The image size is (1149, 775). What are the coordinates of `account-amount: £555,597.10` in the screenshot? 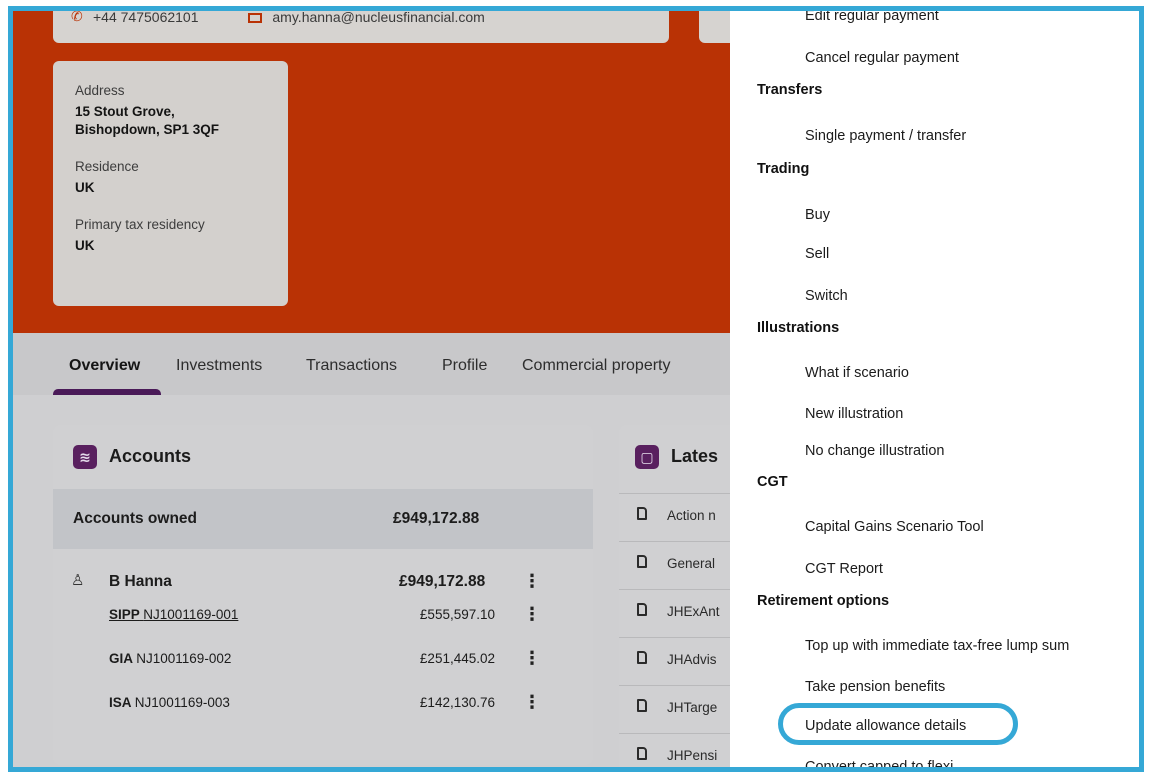 It's located at (457, 614).